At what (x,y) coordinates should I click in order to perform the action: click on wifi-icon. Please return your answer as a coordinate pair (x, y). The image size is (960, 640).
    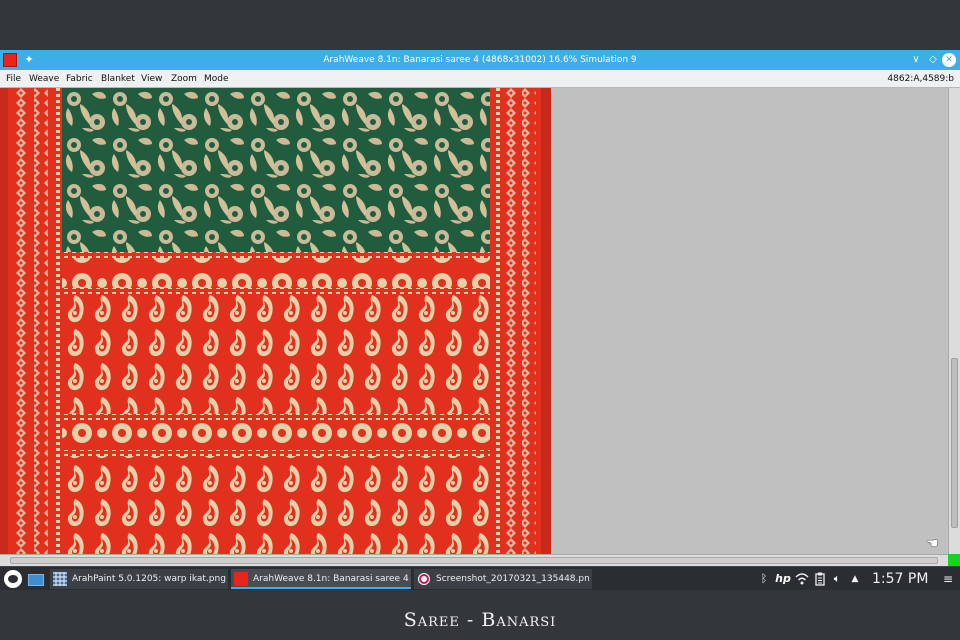
    Looking at the image, I should click on (802, 579).